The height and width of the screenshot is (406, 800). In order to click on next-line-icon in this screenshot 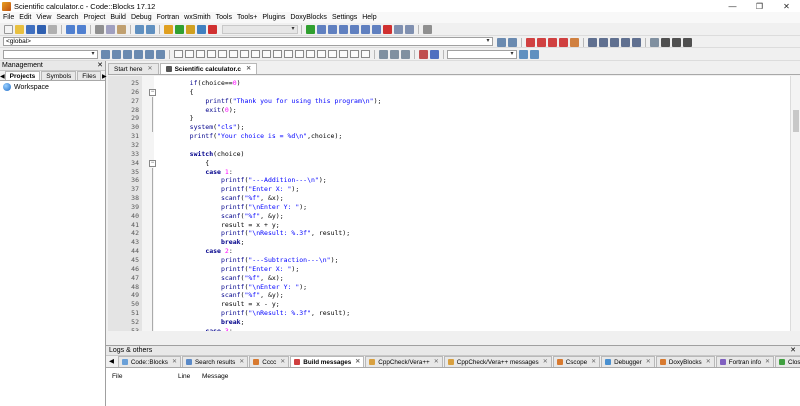, I will do `click(332, 29)`.